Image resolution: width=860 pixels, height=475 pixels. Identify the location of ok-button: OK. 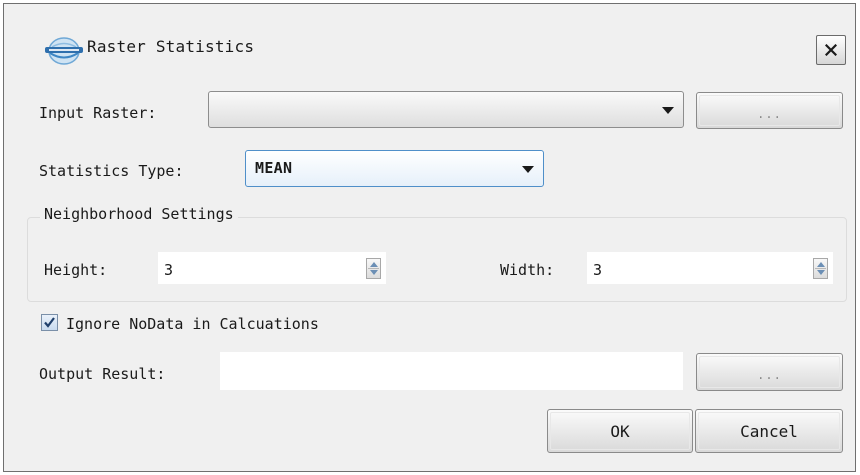
(620, 431).